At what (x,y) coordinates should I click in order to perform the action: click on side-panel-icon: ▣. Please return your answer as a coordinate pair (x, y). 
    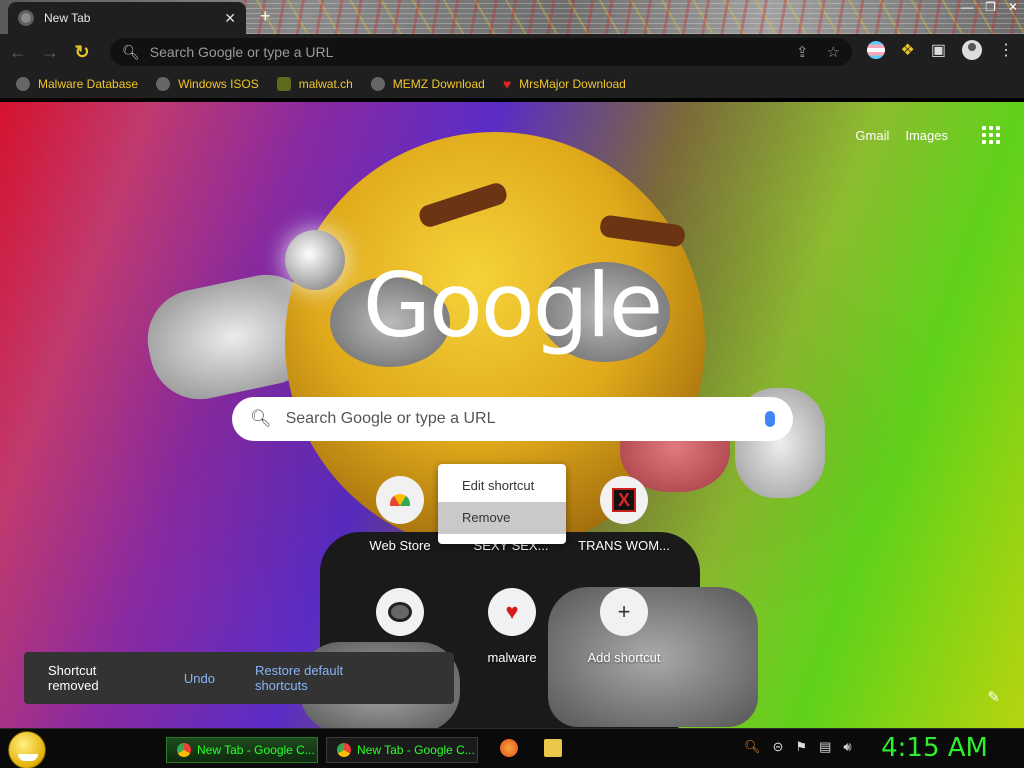
    Looking at the image, I should click on (938, 50).